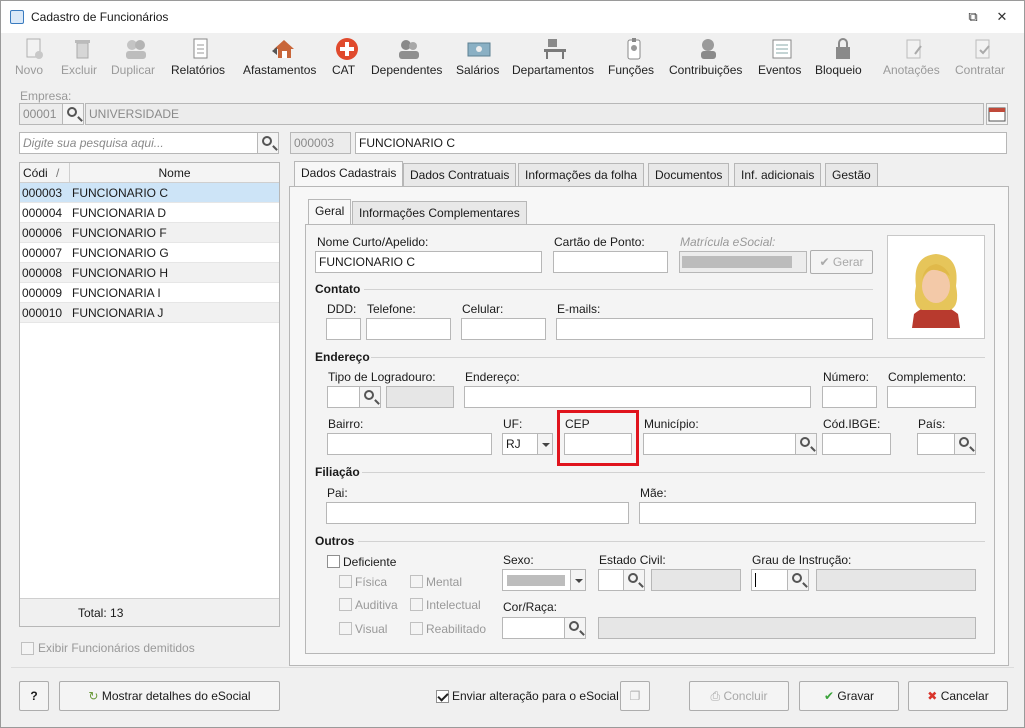  What do you see at coordinates (973, 17) in the screenshot?
I see `restore-icon: ⧉` at bounding box center [973, 17].